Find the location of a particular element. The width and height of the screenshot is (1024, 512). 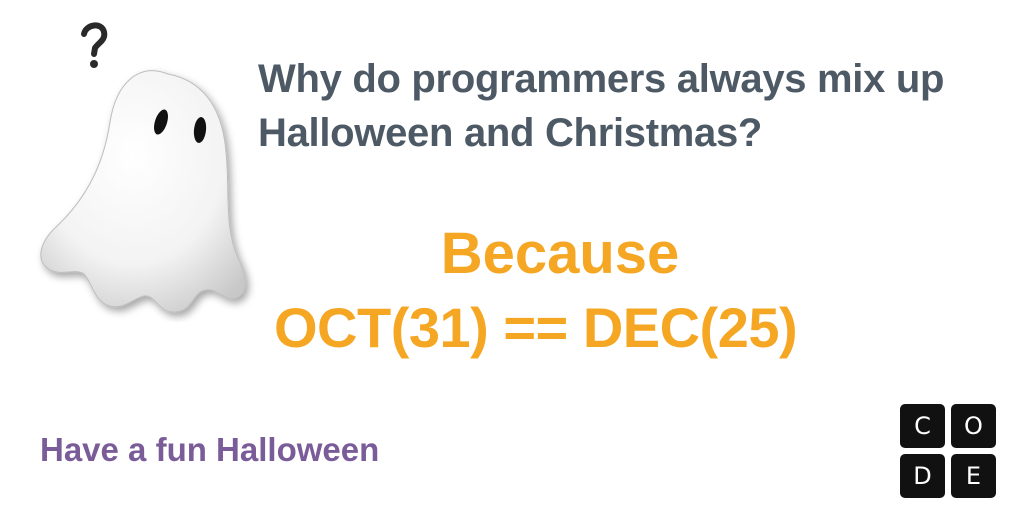

logo-letter-e: E is located at coordinates (973, 476).